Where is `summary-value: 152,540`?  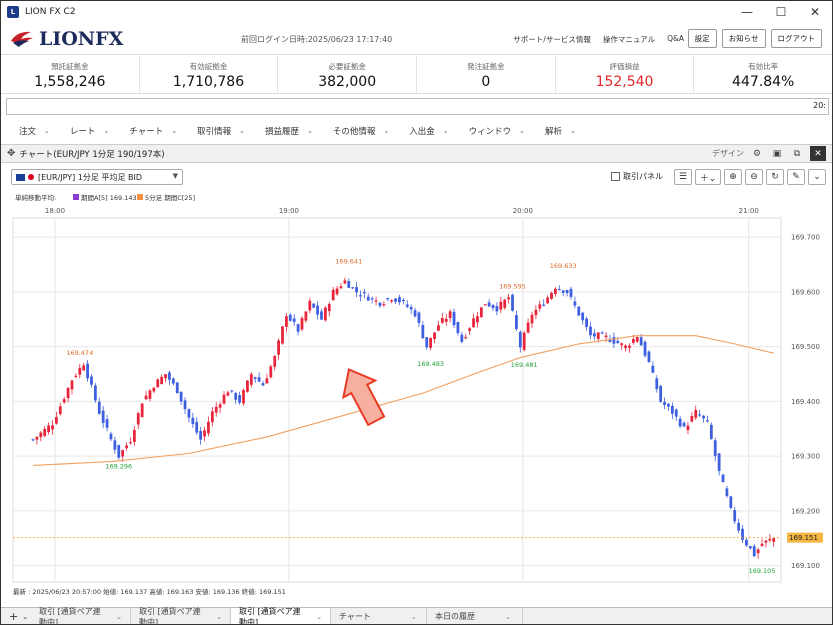 summary-value: 152,540 is located at coordinates (624, 82).